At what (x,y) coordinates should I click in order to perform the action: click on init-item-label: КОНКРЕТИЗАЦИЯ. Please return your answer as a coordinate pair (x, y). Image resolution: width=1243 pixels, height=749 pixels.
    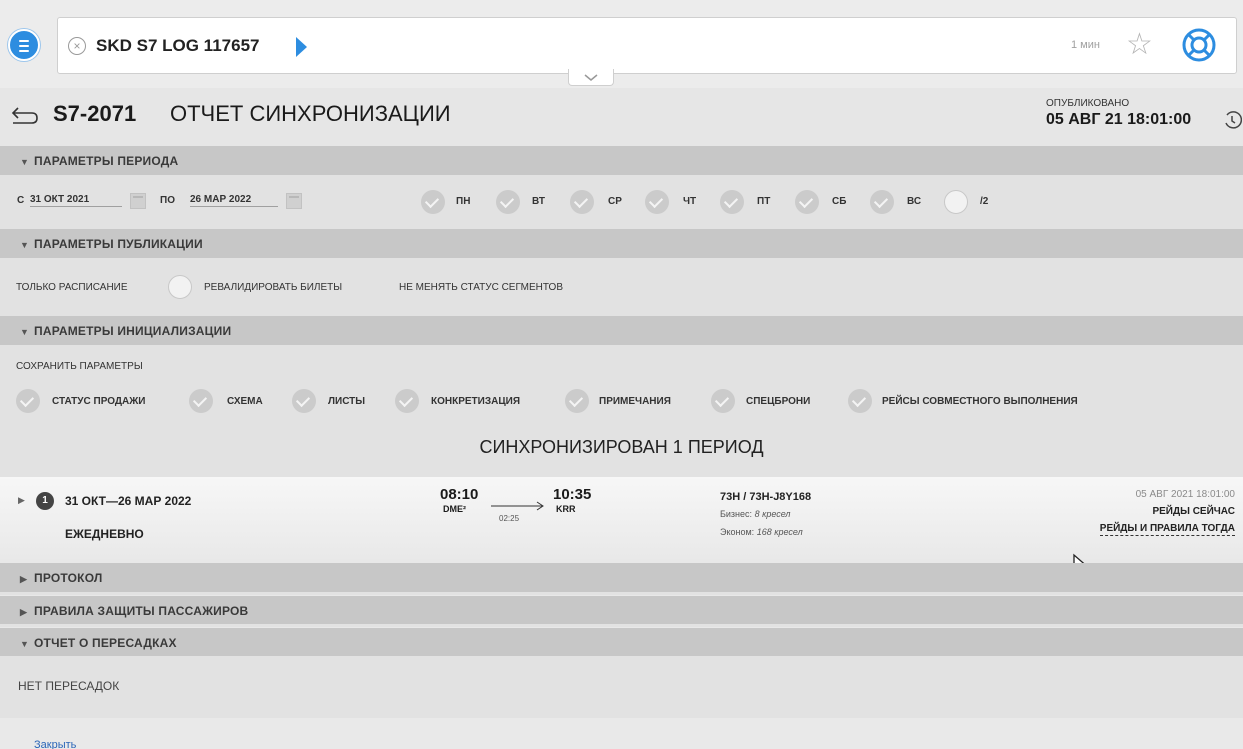
    Looking at the image, I should click on (476, 401).